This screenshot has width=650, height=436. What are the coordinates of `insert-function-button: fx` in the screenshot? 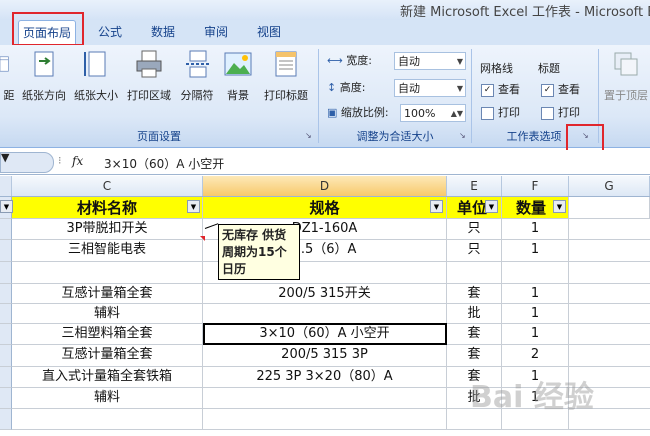 It's located at (77, 161).